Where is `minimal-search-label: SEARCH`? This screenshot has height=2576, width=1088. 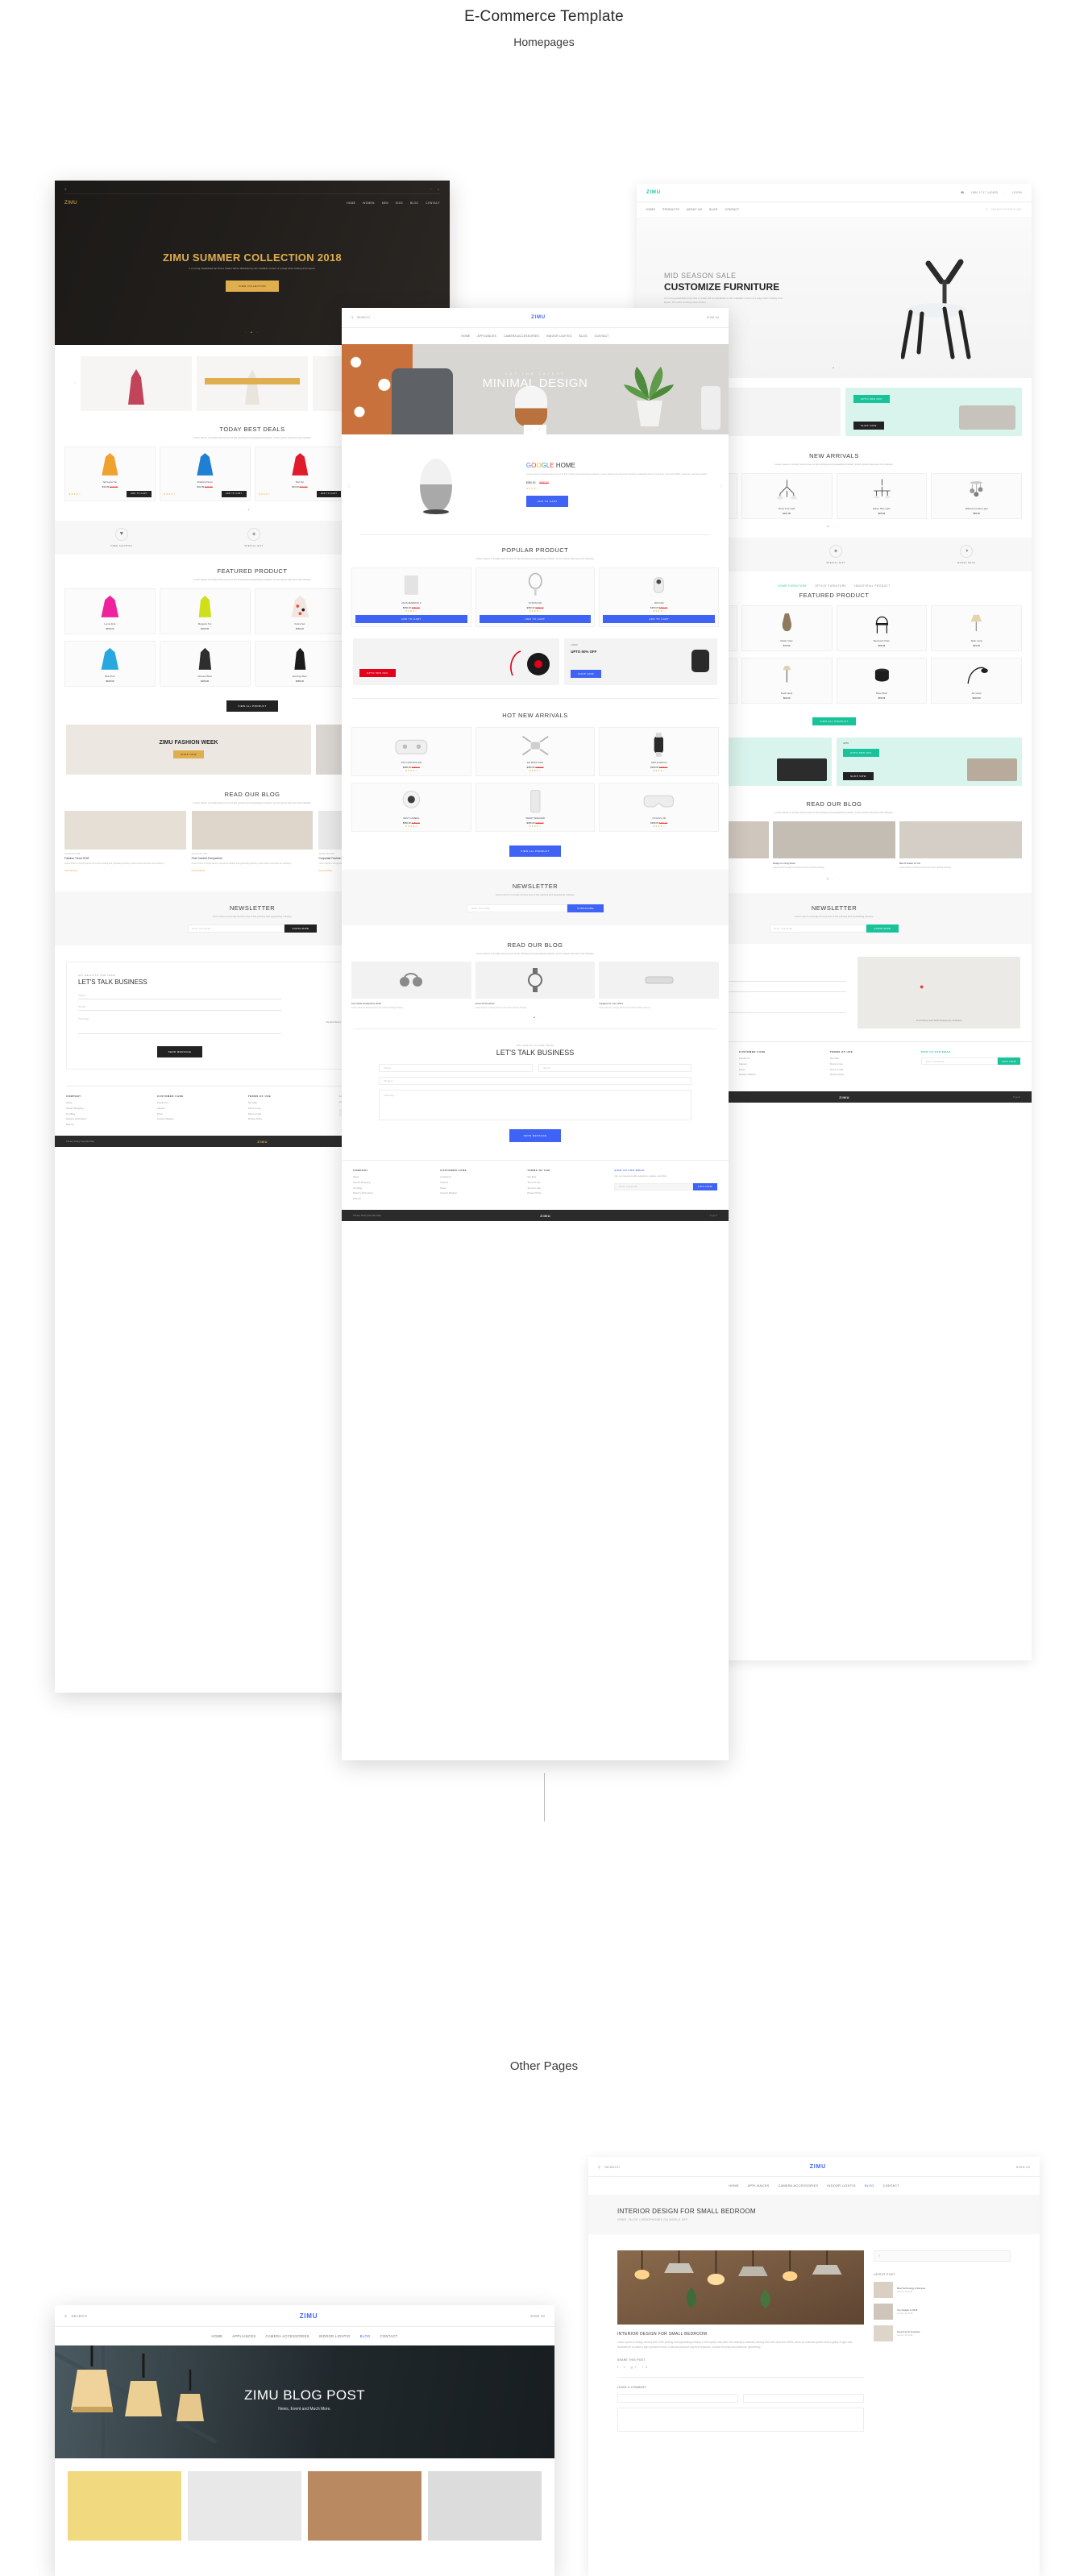
minimal-search-label: SEARCH is located at coordinates (363, 317).